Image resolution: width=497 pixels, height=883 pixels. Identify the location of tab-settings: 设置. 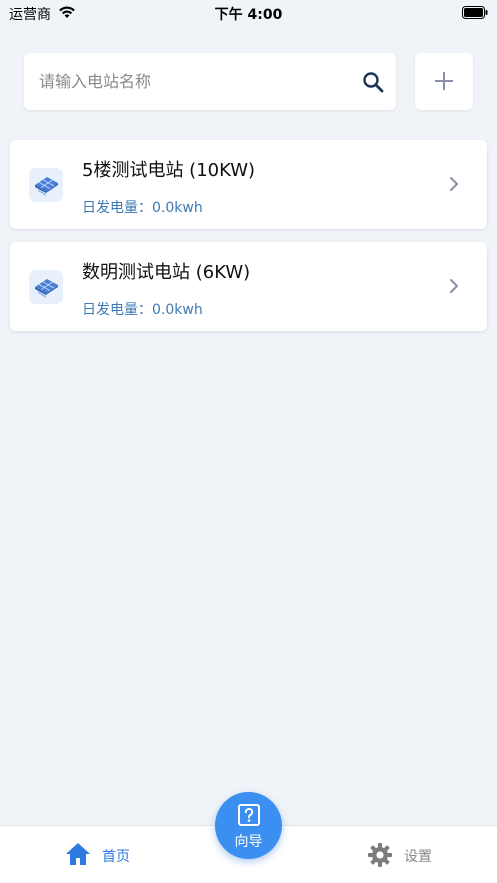
(422, 854).